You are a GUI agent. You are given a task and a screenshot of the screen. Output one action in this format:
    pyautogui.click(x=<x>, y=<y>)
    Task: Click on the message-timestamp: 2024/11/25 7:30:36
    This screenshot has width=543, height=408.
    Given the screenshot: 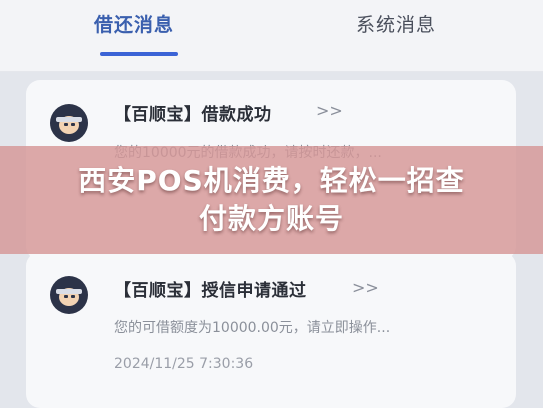 What is the action you would take?
    pyautogui.click(x=184, y=364)
    